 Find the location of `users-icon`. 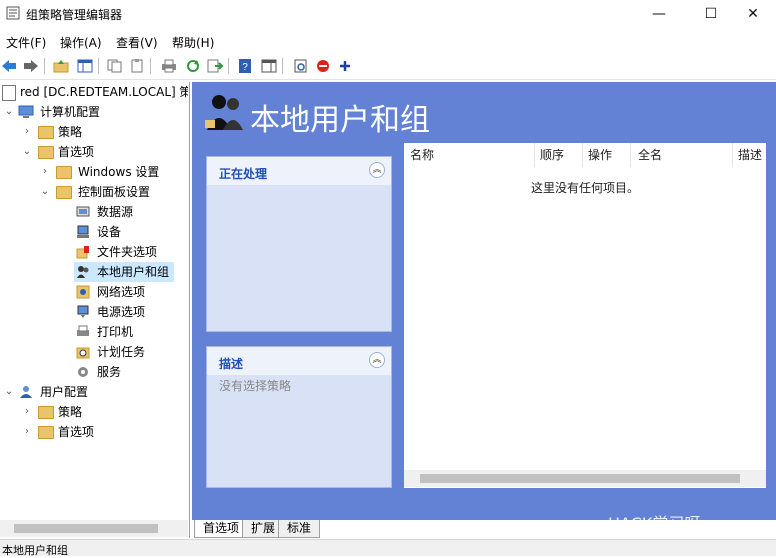

users-icon is located at coordinates (83, 272).